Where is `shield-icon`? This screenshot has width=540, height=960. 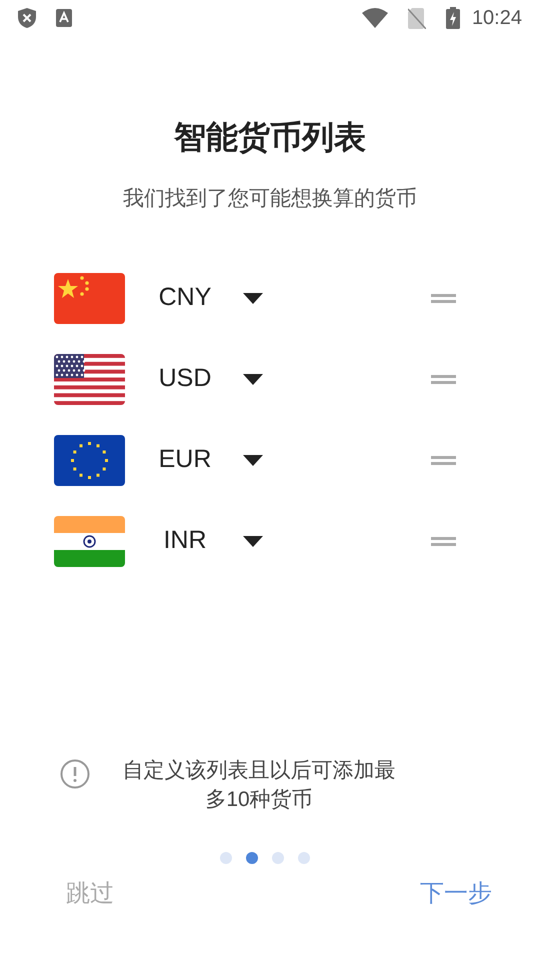 shield-icon is located at coordinates (27, 18).